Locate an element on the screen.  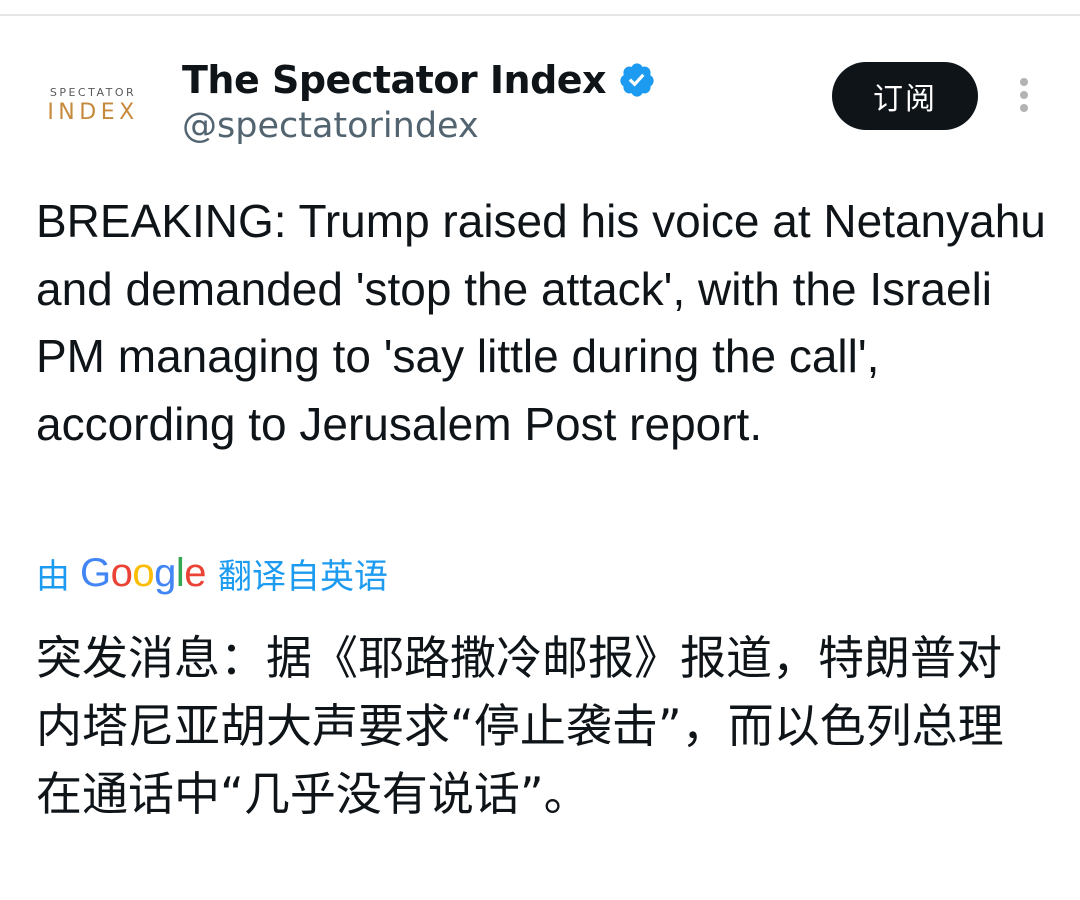
google-logo: Google is located at coordinates (143, 572).